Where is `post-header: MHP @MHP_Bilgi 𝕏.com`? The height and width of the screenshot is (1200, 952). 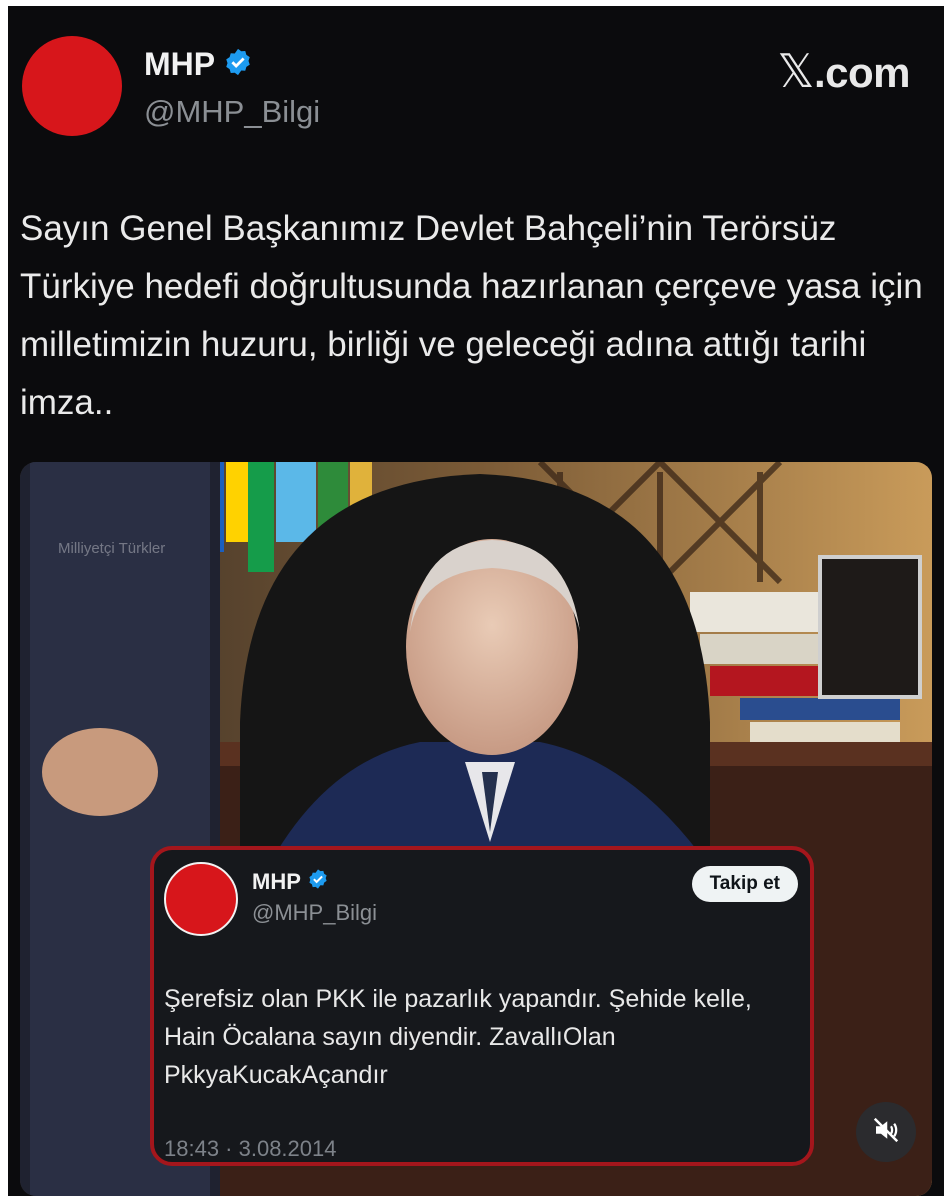 post-header: MHP @MHP_Bilgi 𝕏.com is located at coordinates (476, 81).